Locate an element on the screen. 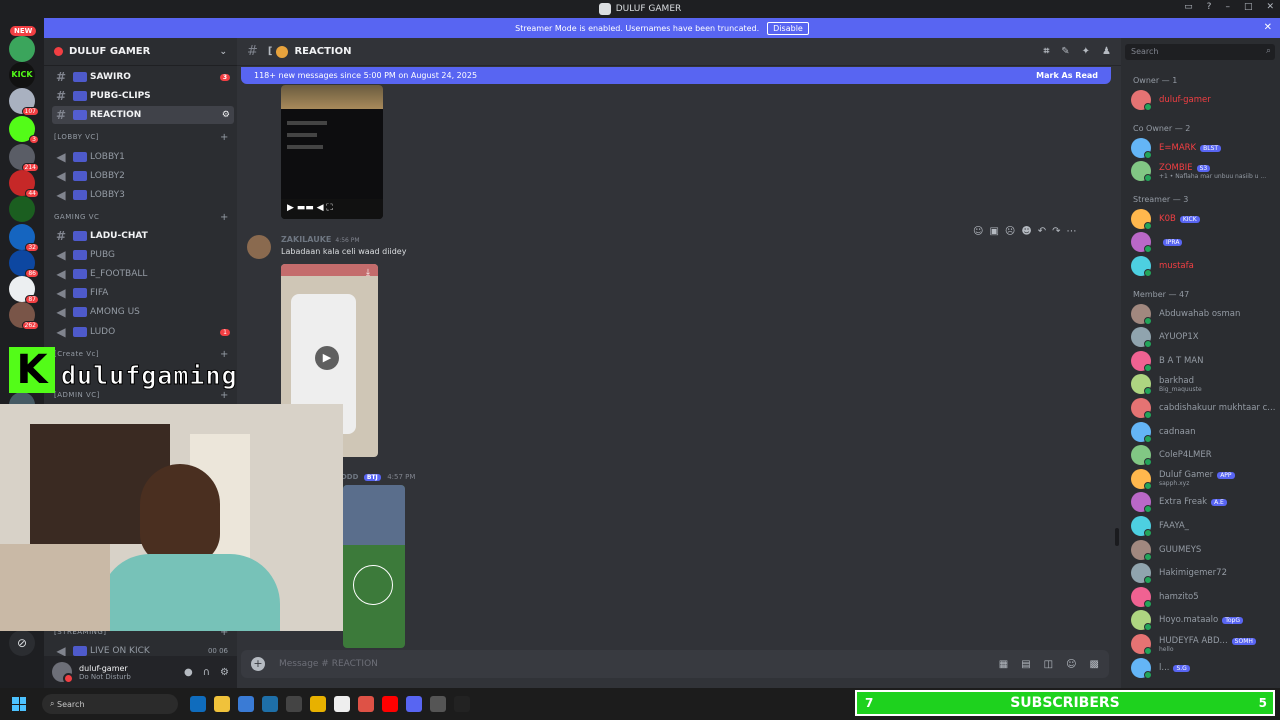 The image size is (1280, 720). member-item: K0B KICK is located at coordinates (1205, 219).